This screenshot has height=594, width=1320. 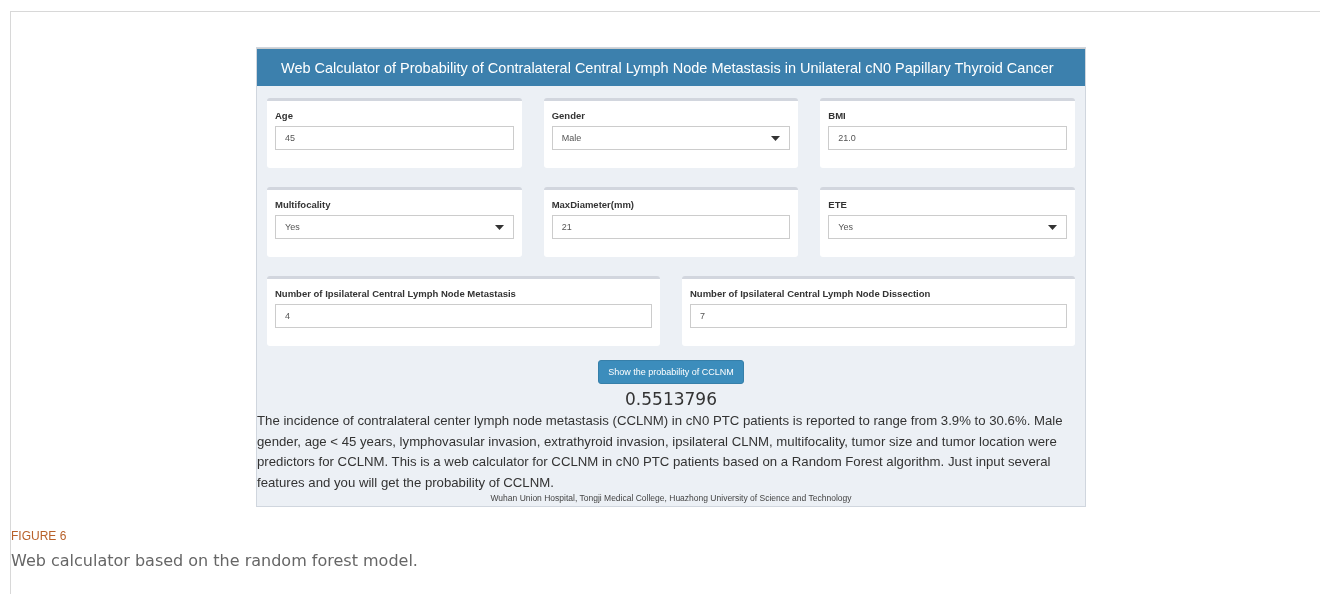 What do you see at coordinates (671, 67) in the screenshot?
I see `app-title: Web Calculator of Probability of Contralateral Central Lymph Node Metastasis in Unilateral cN0 Papillary Thyroid Cancer` at bounding box center [671, 67].